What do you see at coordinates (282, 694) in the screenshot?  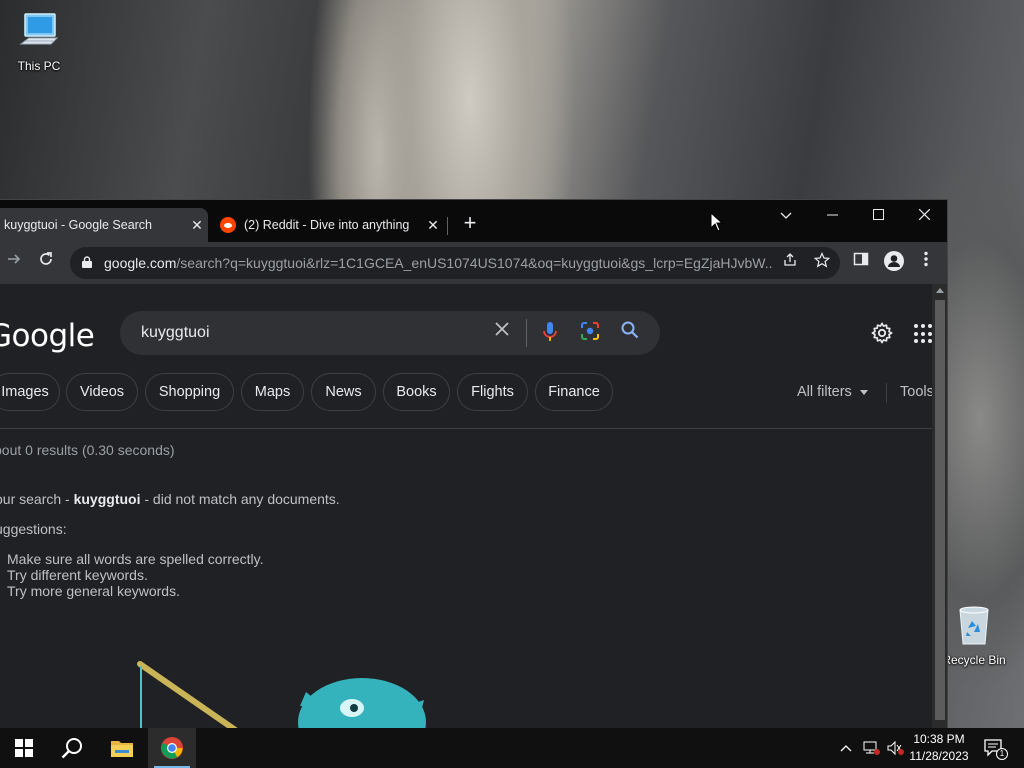 I see `no-results-illustration` at bounding box center [282, 694].